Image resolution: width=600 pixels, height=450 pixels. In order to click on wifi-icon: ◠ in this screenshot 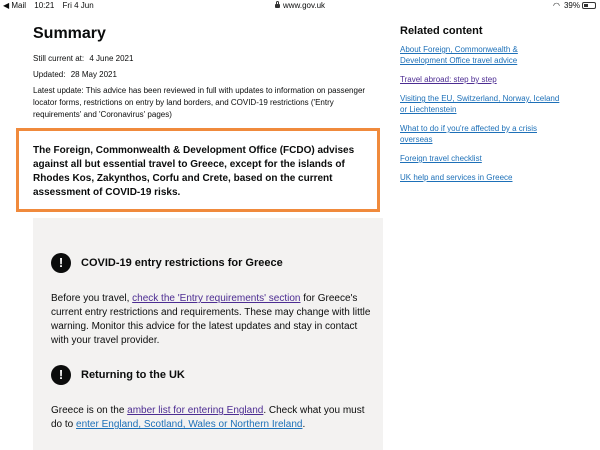, I will do `click(556, 5)`.